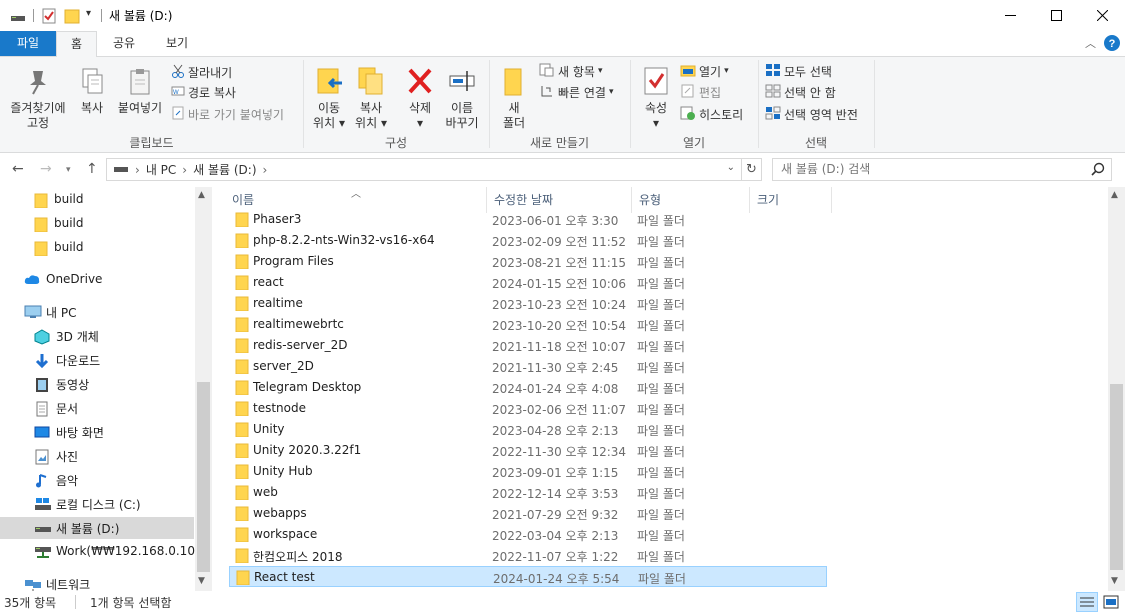 The width and height of the screenshot is (1125, 613). Describe the element at coordinates (942, 169) in the screenshot. I see `search-input: 새 볼륨 (D:) 검색` at that location.